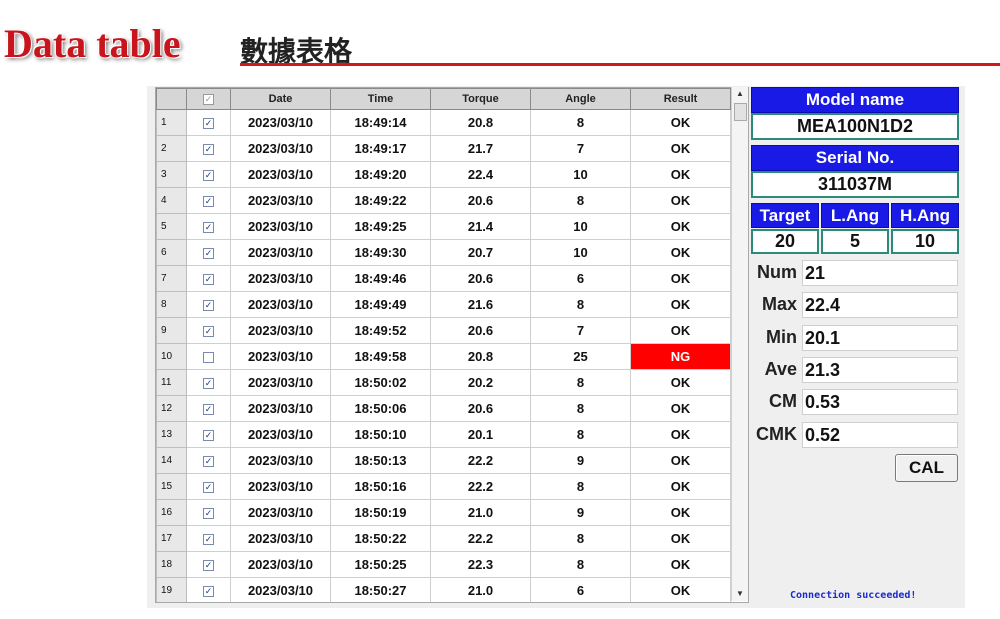 The width and height of the screenshot is (1000, 619). Describe the element at coordinates (380, 434) in the screenshot. I see `cell-time: 18:50:10` at that location.